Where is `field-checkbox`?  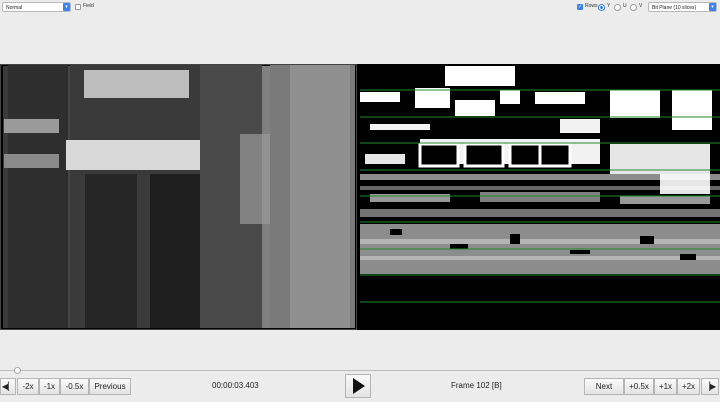 field-checkbox is located at coordinates (78, 7).